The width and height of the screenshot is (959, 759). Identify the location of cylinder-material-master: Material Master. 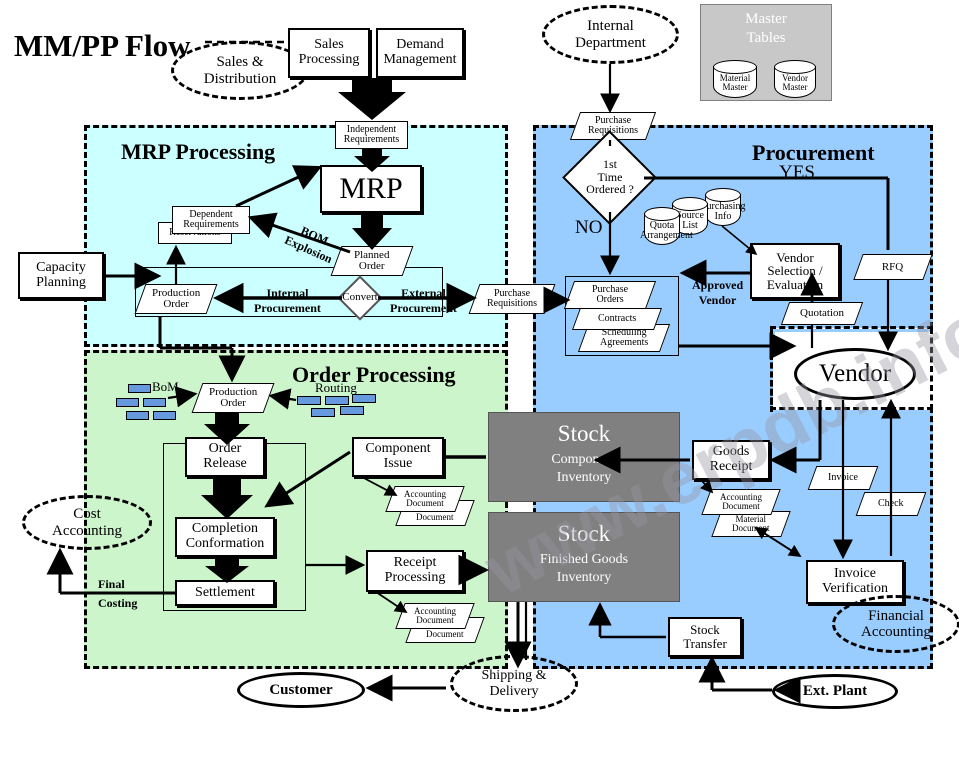
(735, 79).